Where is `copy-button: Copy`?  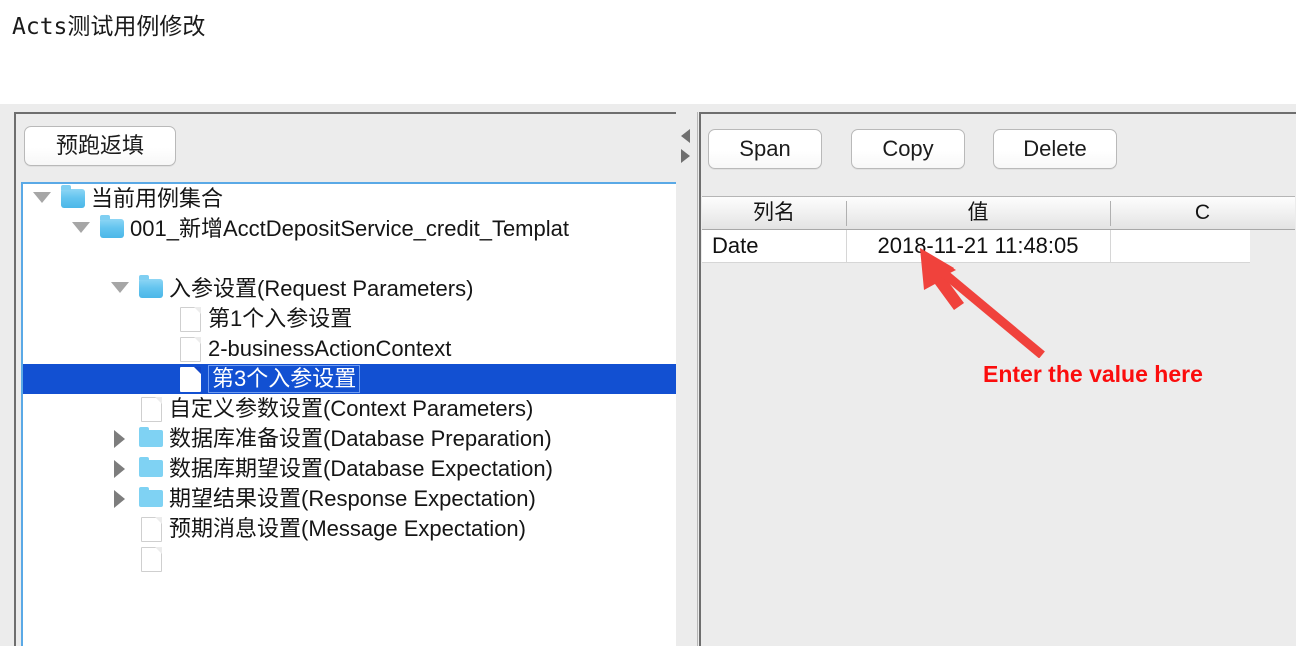
copy-button: Copy is located at coordinates (908, 149).